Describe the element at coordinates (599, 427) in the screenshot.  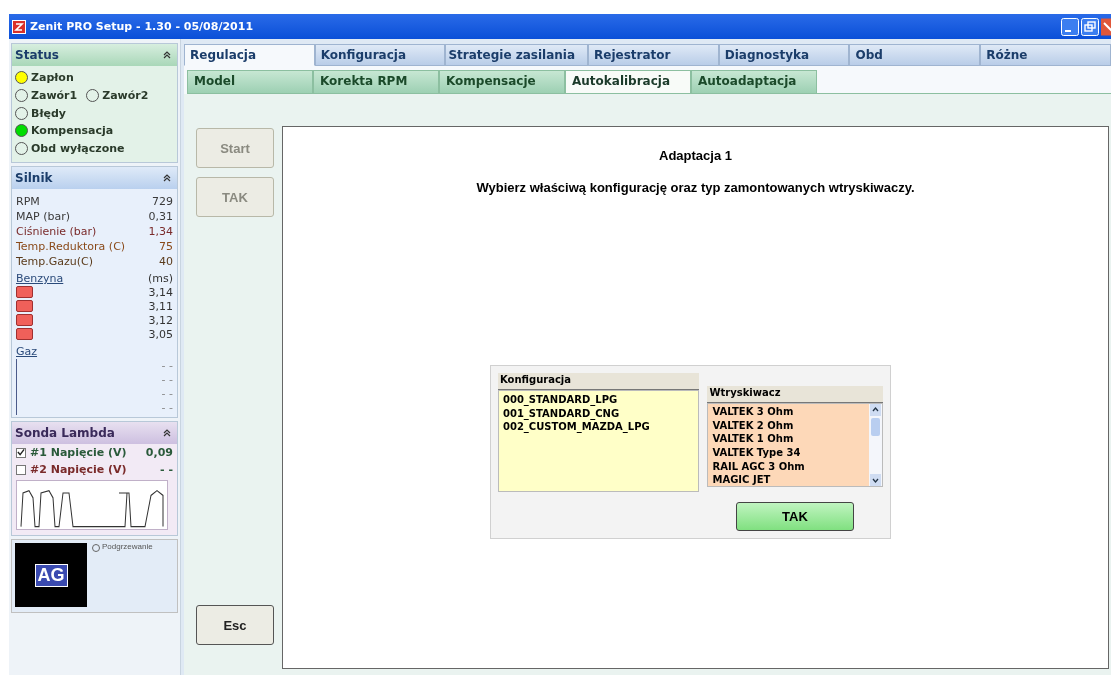
I see `list-item: 002_CUSTOM_MAZDA_LPG` at that location.